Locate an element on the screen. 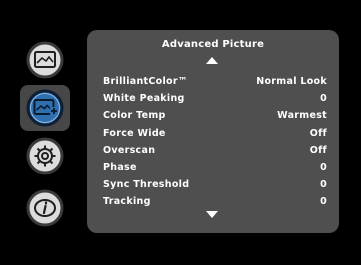 The height and width of the screenshot is (265, 361). settings-gear-icon is located at coordinates (45, 156).